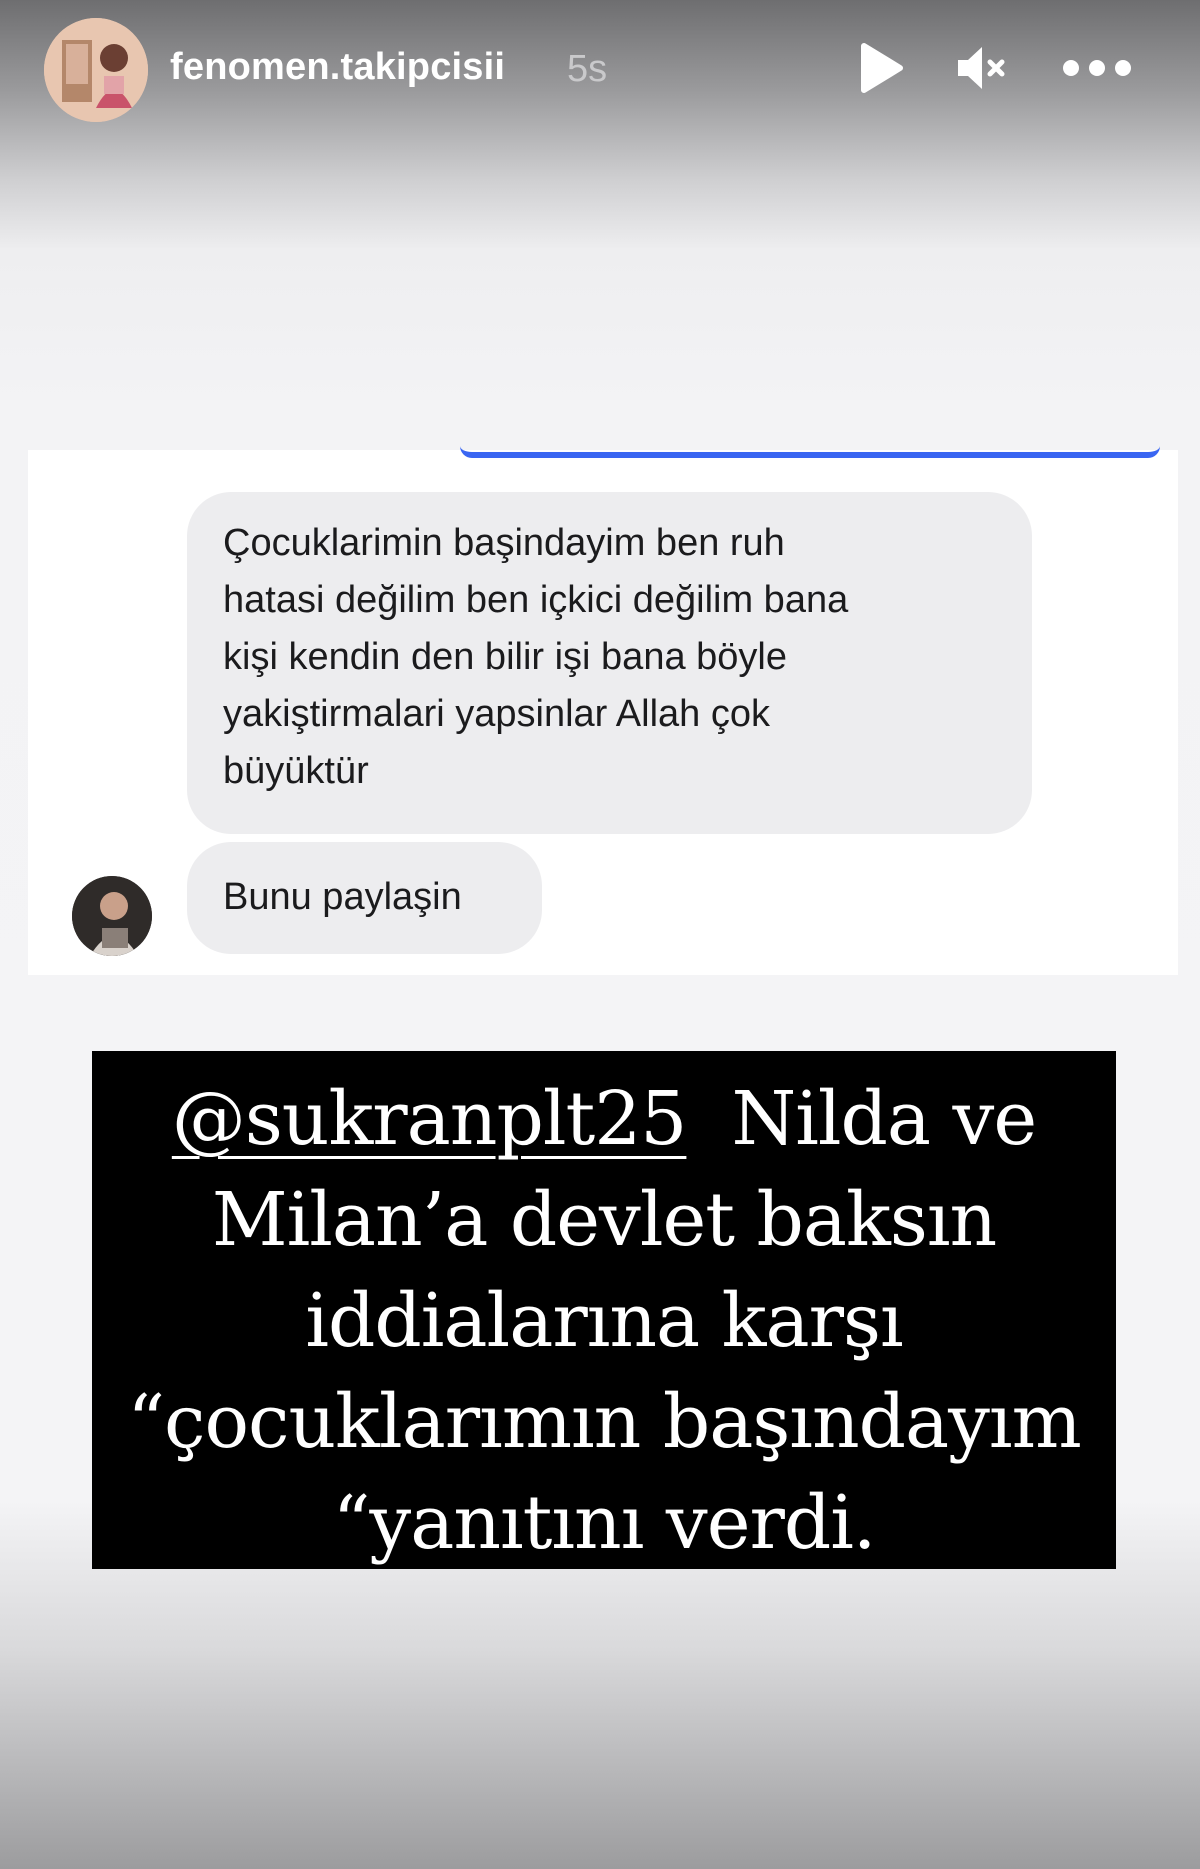 This screenshot has height=1869, width=1200. Describe the element at coordinates (884, 1119) in the screenshot. I see `caption-line-1-rest: Nilda ve` at that location.